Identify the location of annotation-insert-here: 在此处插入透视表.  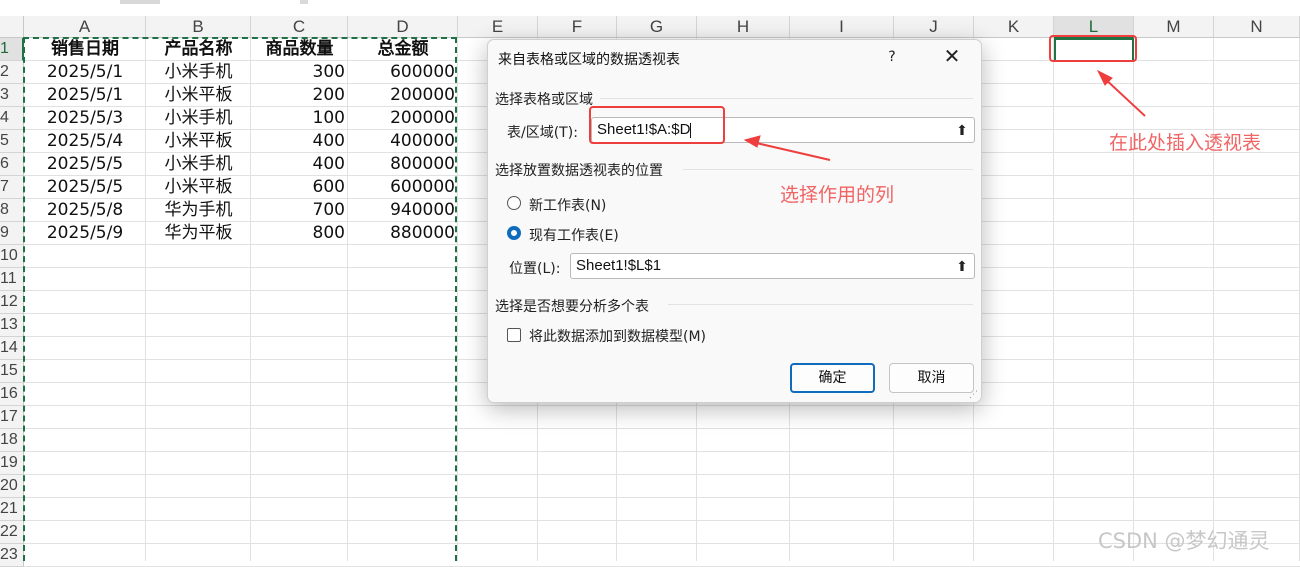
(1185, 143).